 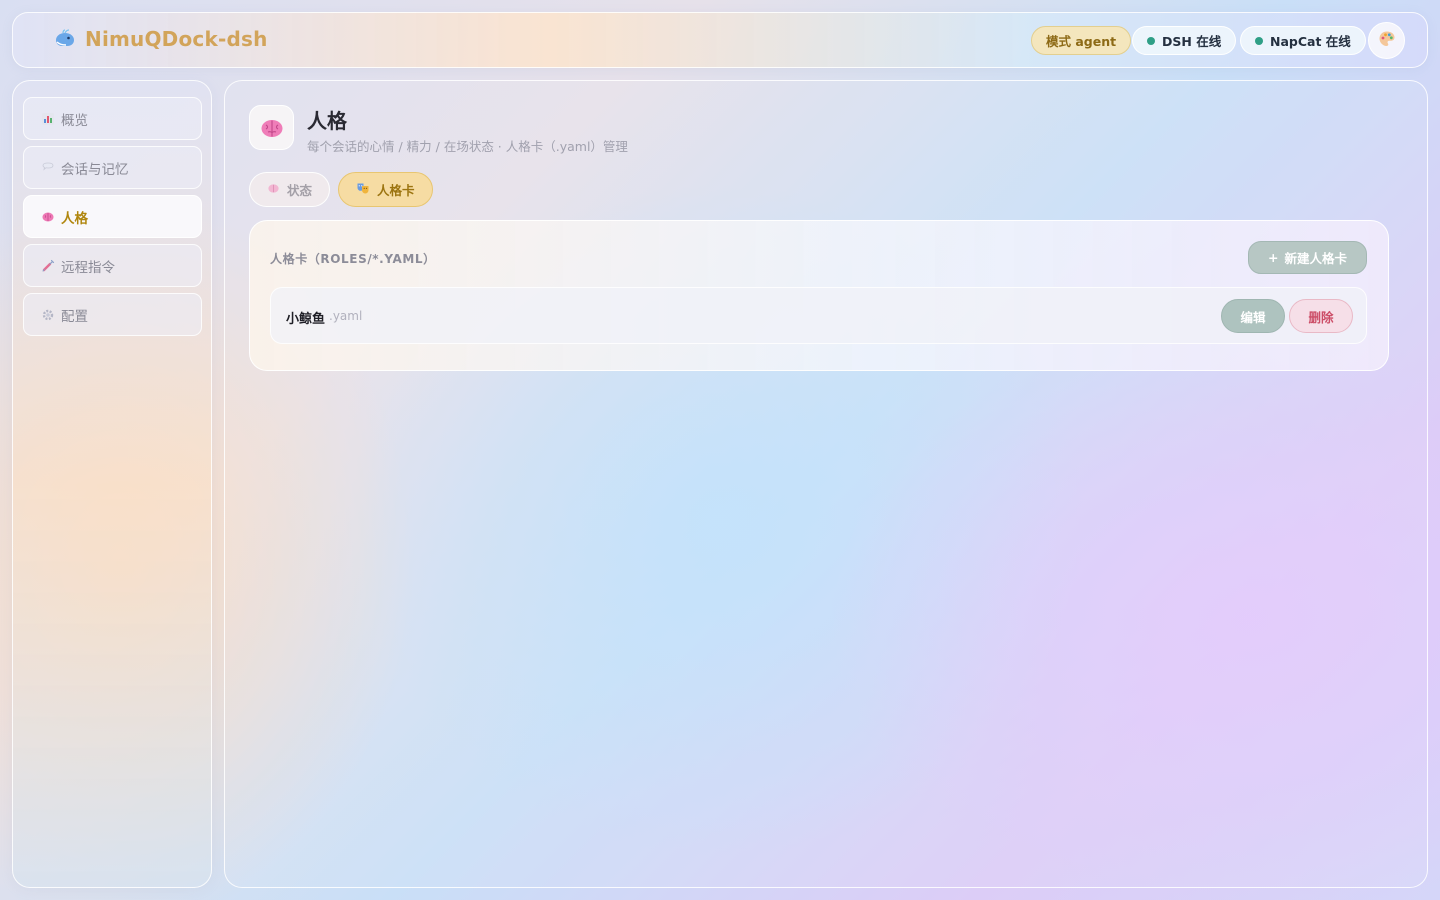 What do you see at coordinates (176, 39) in the screenshot?
I see `brand-title: NimuQDock-dsh` at bounding box center [176, 39].